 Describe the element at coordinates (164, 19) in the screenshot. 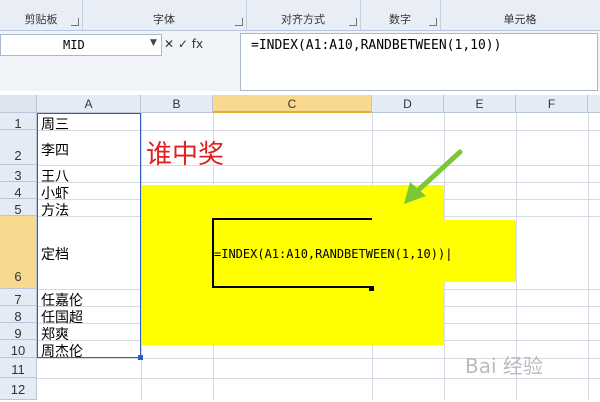

I see `ribbon-group-label: 字体` at that location.